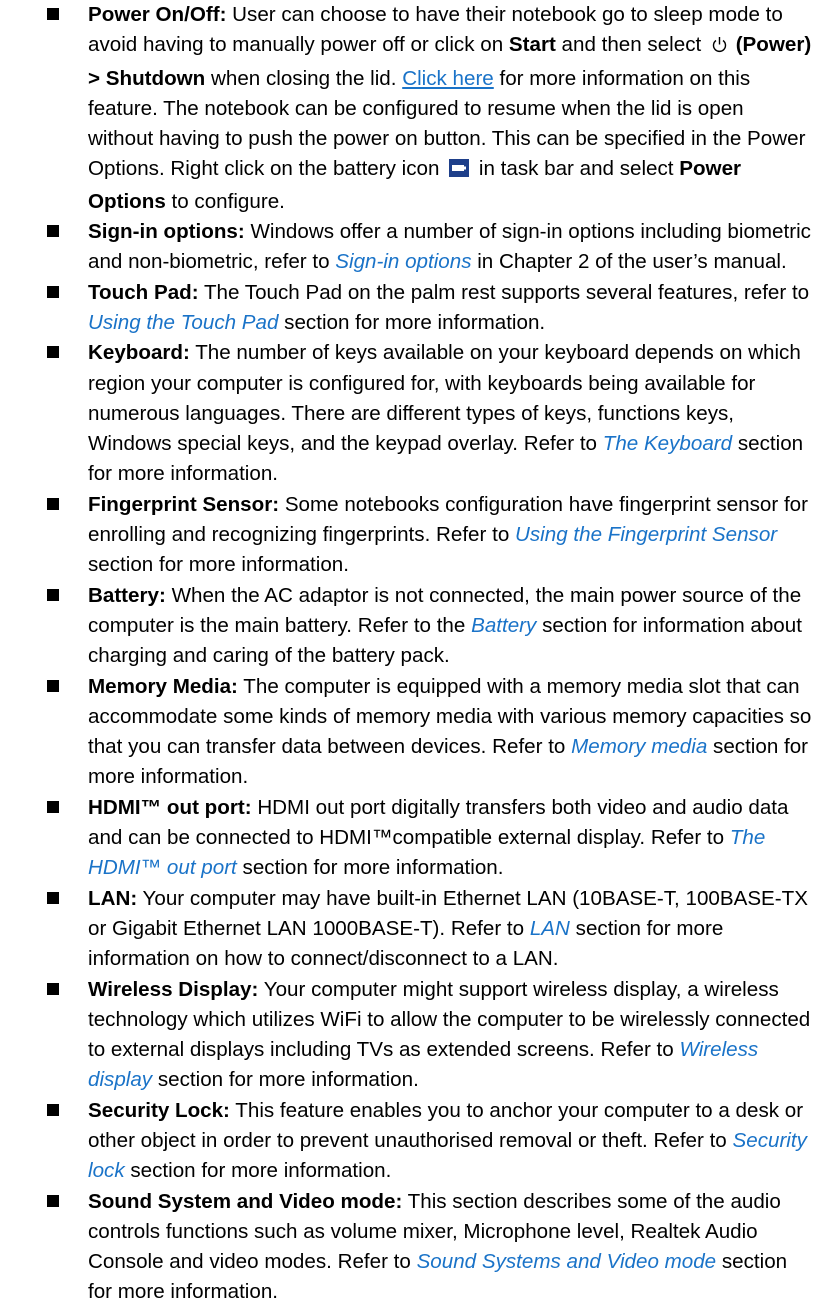  Describe the element at coordinates (719, 48) in the screenshot. I see `power-icon` at that location.